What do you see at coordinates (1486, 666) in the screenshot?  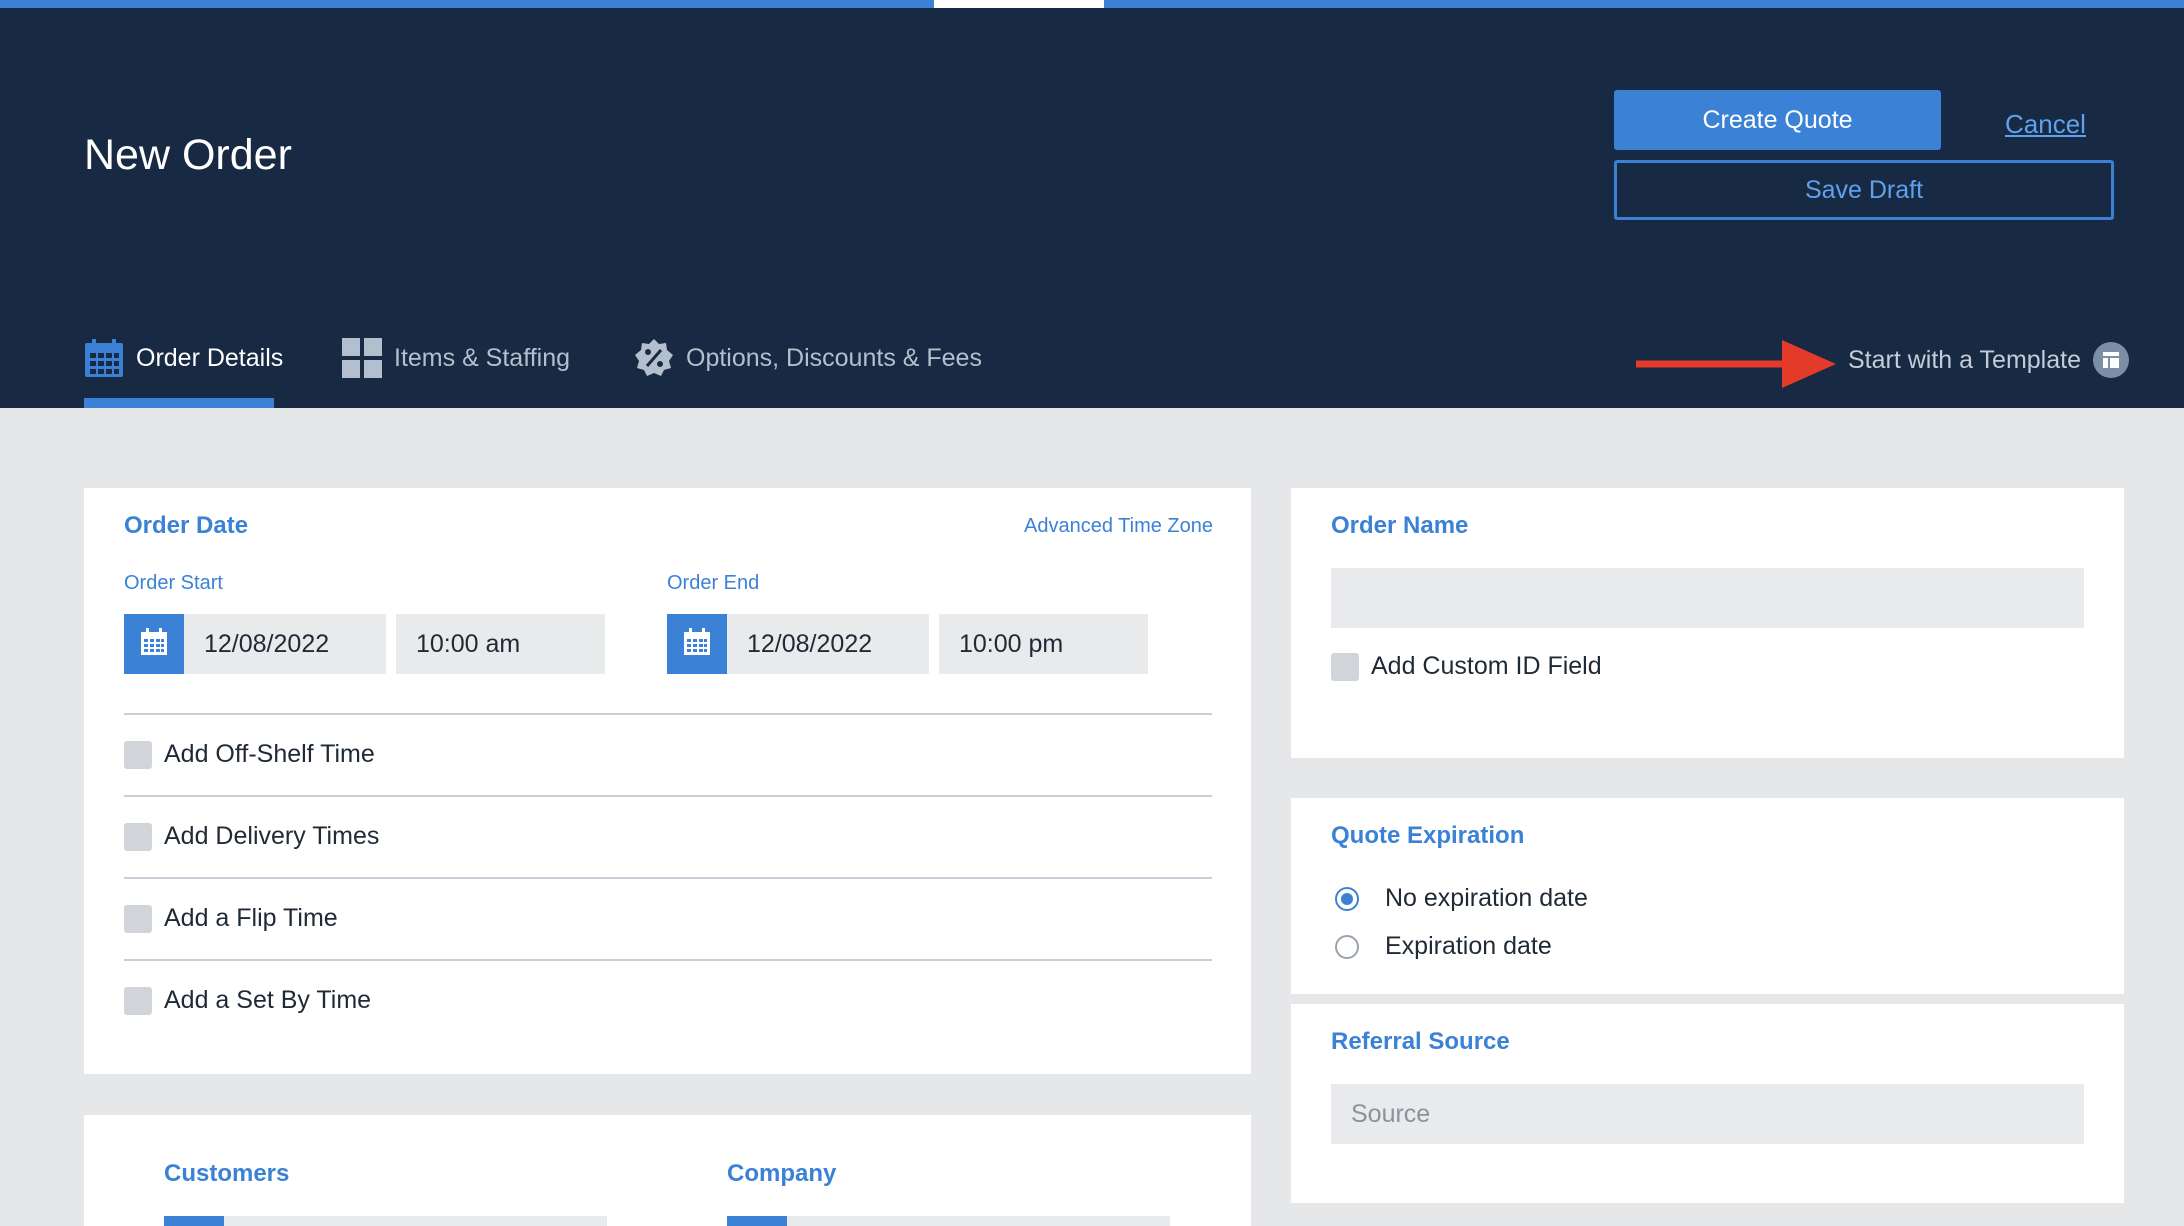 I see `checkbox-label: Add Custom ID Field` at bounding box center [1486, 666].